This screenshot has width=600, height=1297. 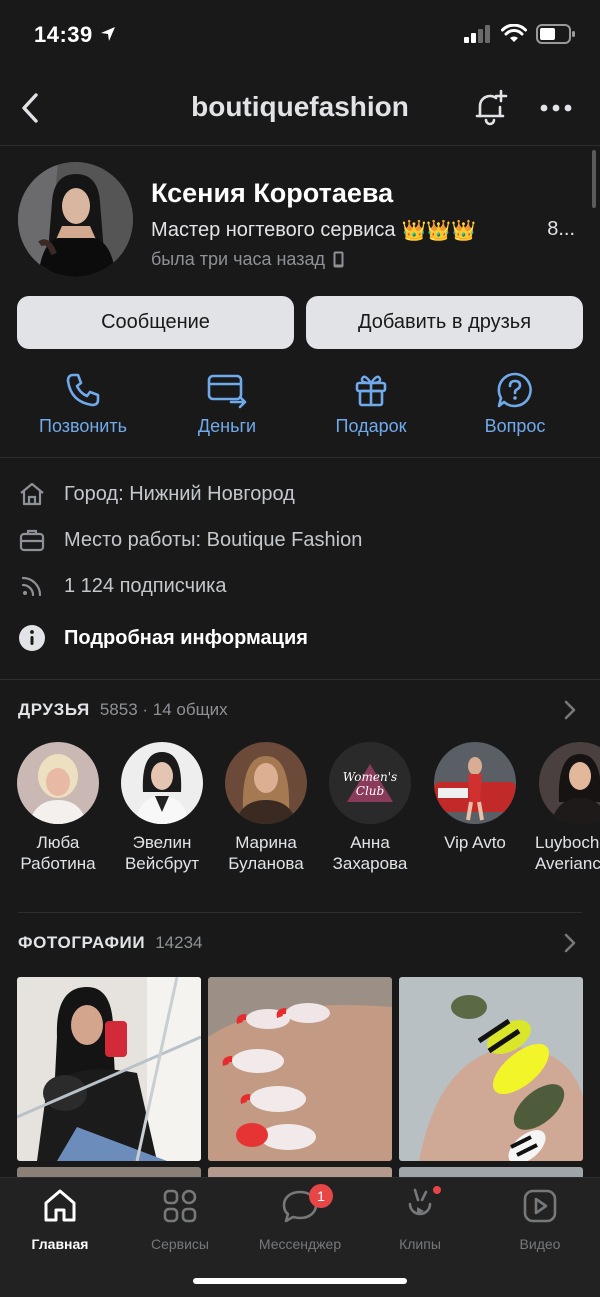 What do you see at coordinates (108, 34) in the screenshot?
I see `location-arrow-icon` at bounding box center [108, 34].